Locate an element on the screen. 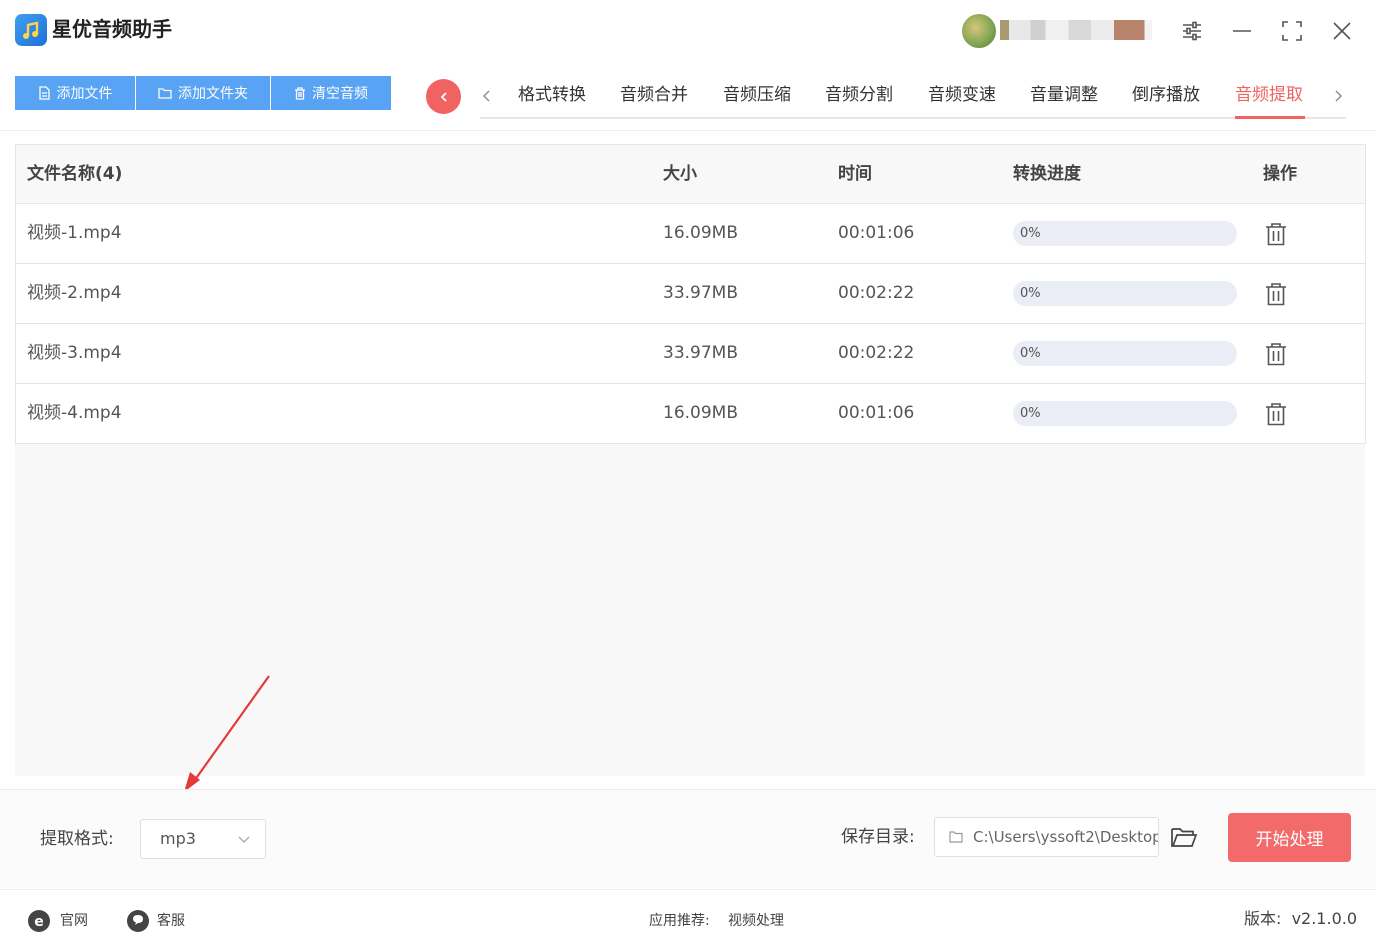 Image resolution: width=1376 pixels, height=950 pixels. folder-icon is located at coordinates (165, 93).